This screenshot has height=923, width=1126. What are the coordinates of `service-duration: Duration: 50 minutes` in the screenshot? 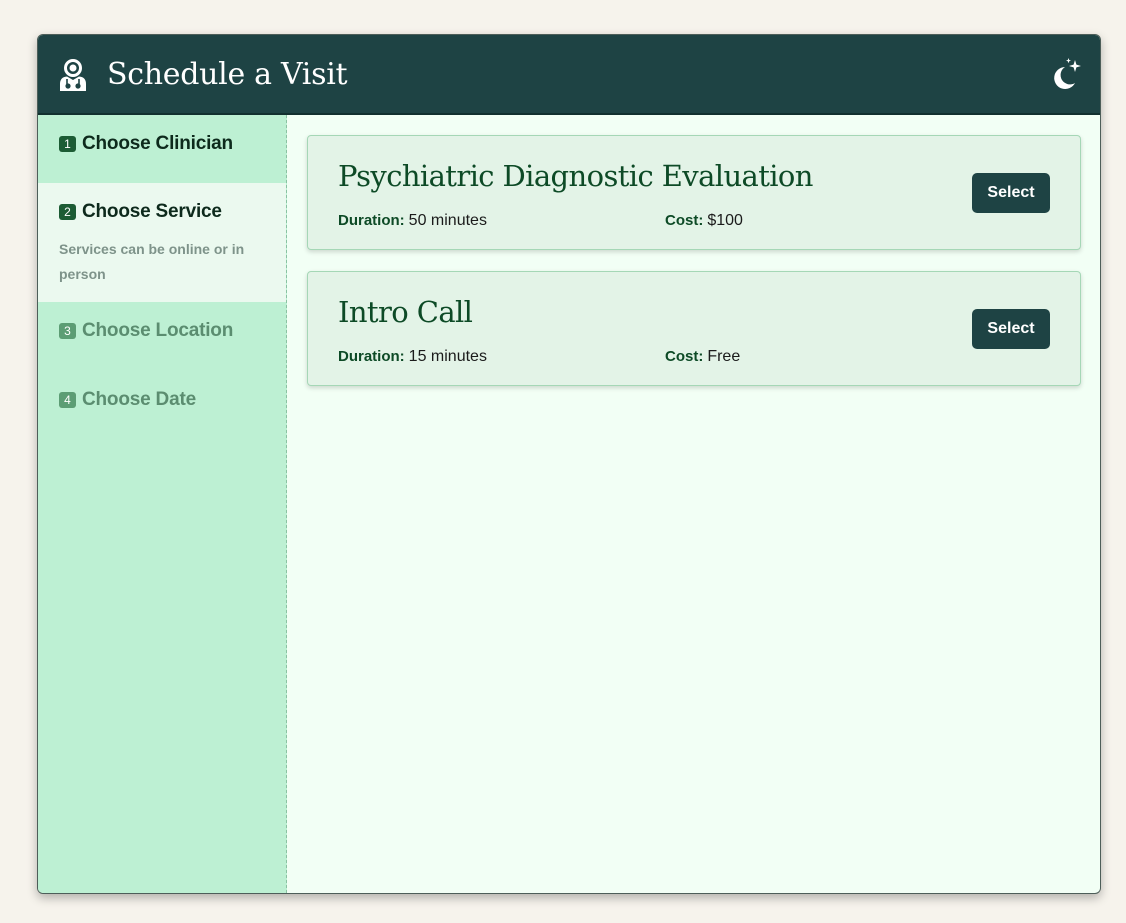 It's located at (412, 221).